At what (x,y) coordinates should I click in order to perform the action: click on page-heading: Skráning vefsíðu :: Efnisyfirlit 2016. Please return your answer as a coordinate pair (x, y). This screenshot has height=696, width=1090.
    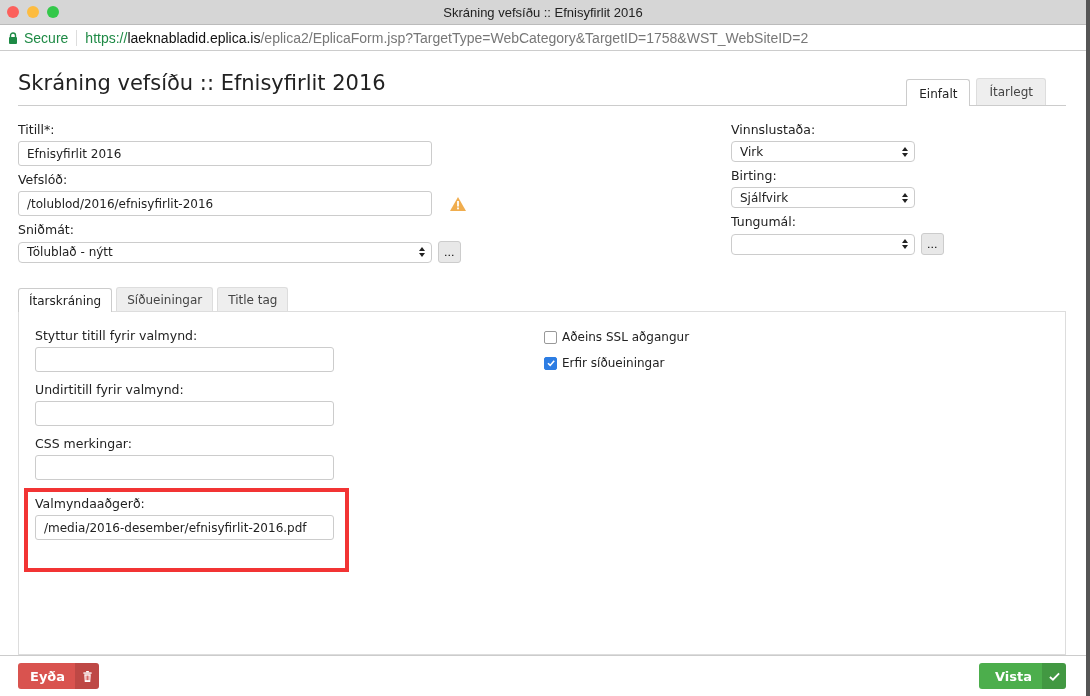
    Looking at the image, I should click on (202, 83).